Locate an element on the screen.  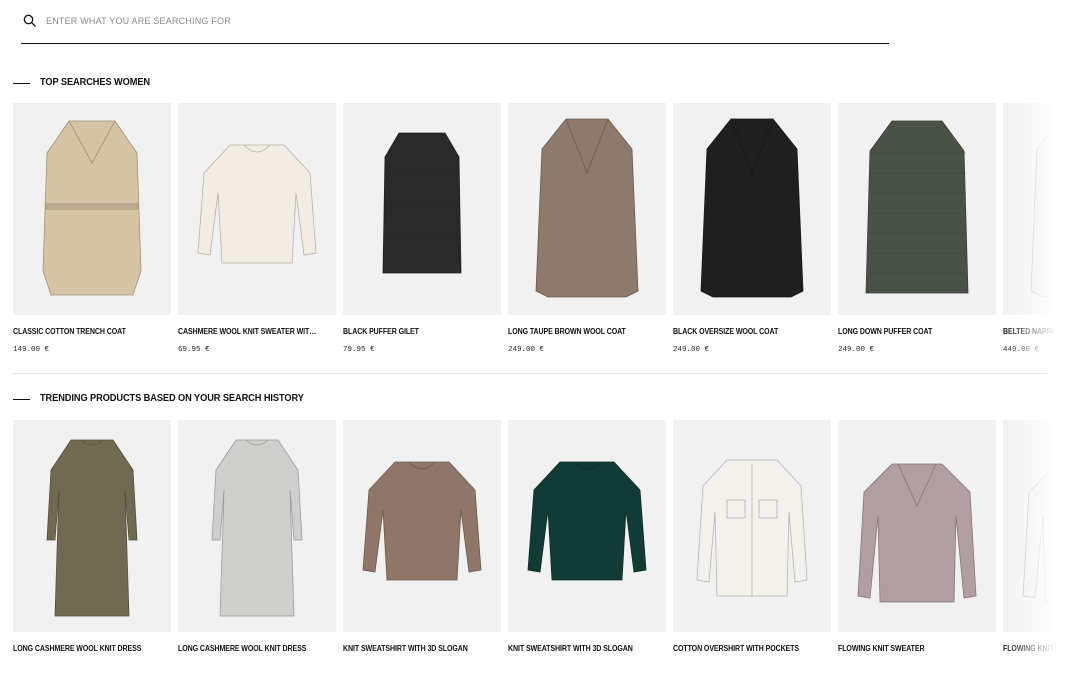
product-name: COTTON OVERSHIRT WITH POCKETS is located at coordinates (743, 648).